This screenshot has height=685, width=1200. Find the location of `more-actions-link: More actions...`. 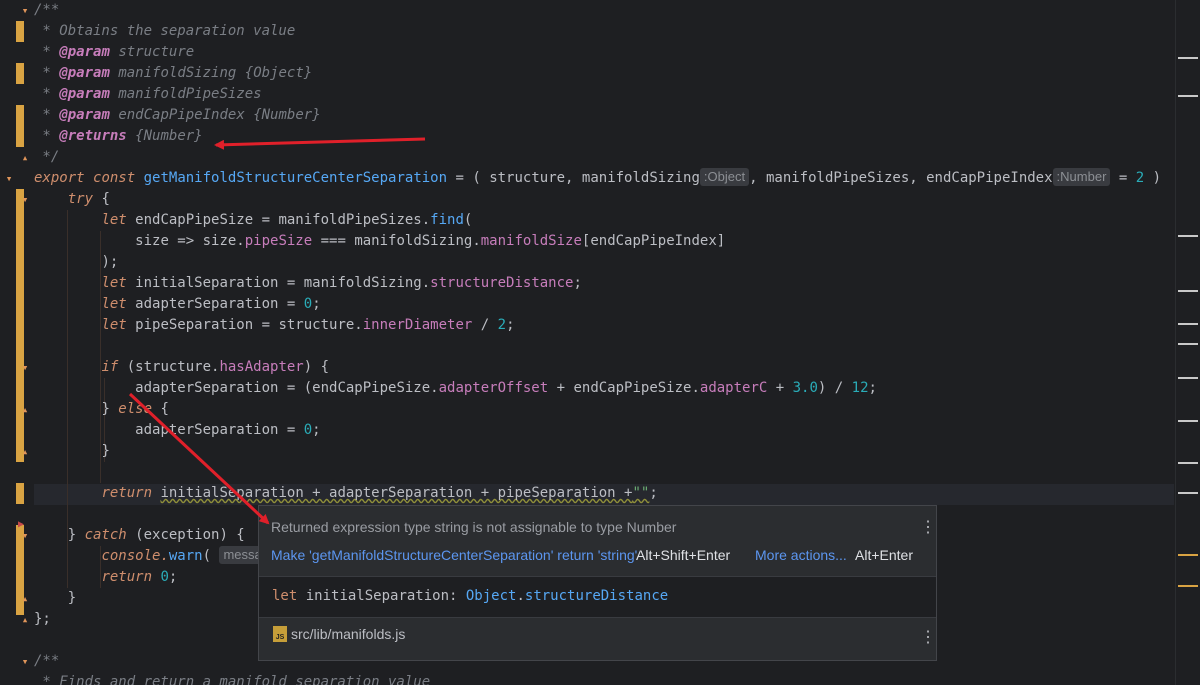

more-actions-link: More actions... is located at coordinates (801, 555).